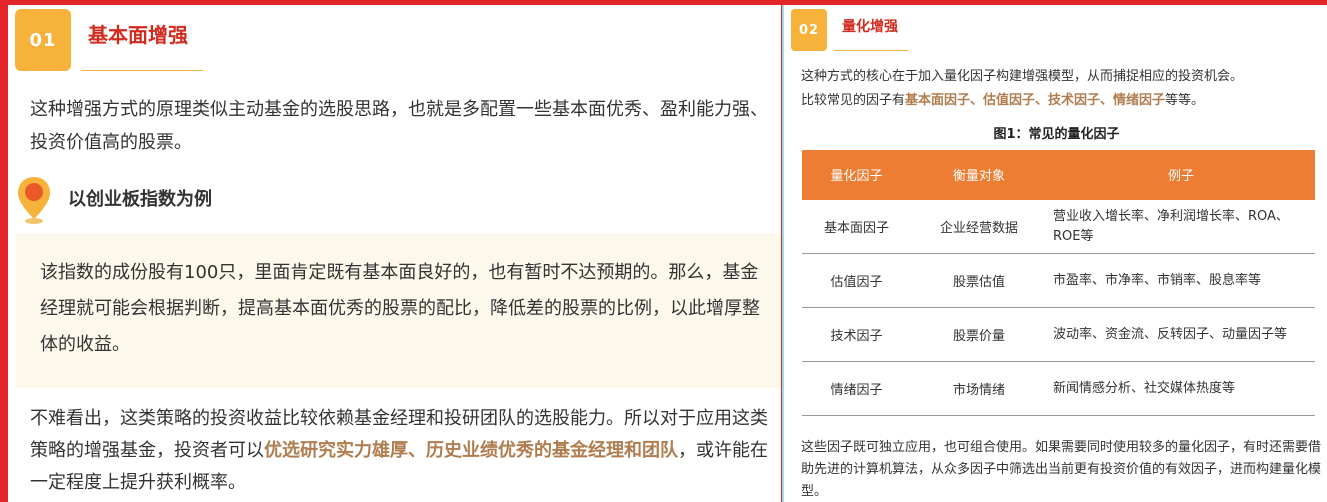  I want to click on section-number-badge: 02, so click(809, 30).